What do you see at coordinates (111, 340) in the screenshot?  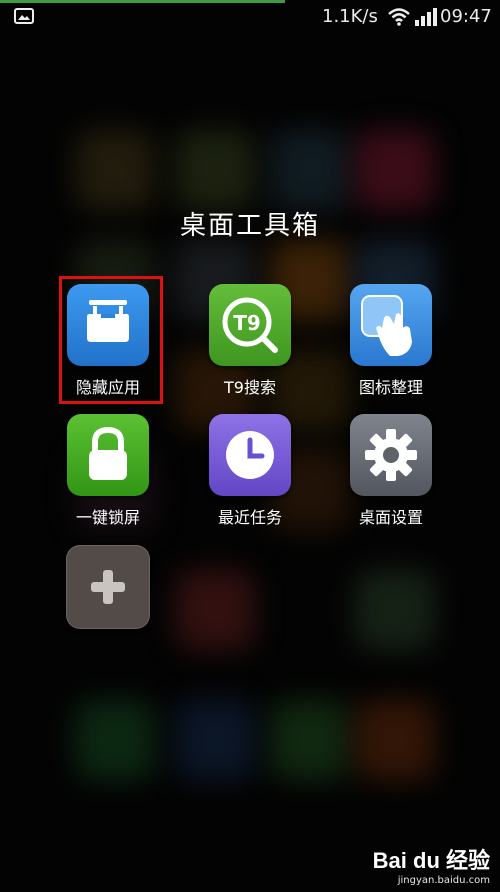 I see `selection-highlight-box` at bounding box center [111, 340].